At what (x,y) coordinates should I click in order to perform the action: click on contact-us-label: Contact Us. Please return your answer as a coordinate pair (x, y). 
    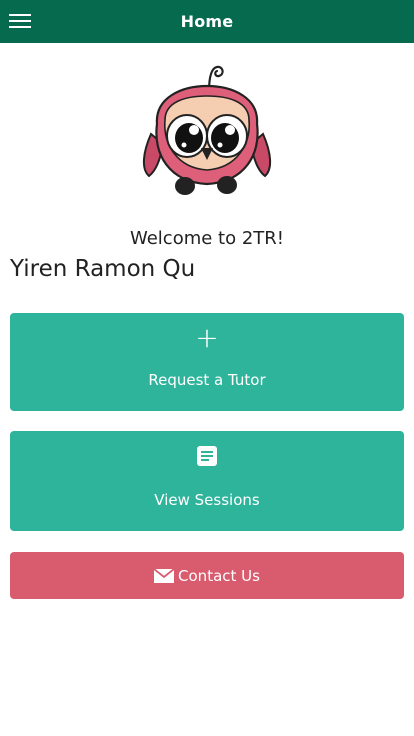
    Looking at the image, I should click on (219, 575).